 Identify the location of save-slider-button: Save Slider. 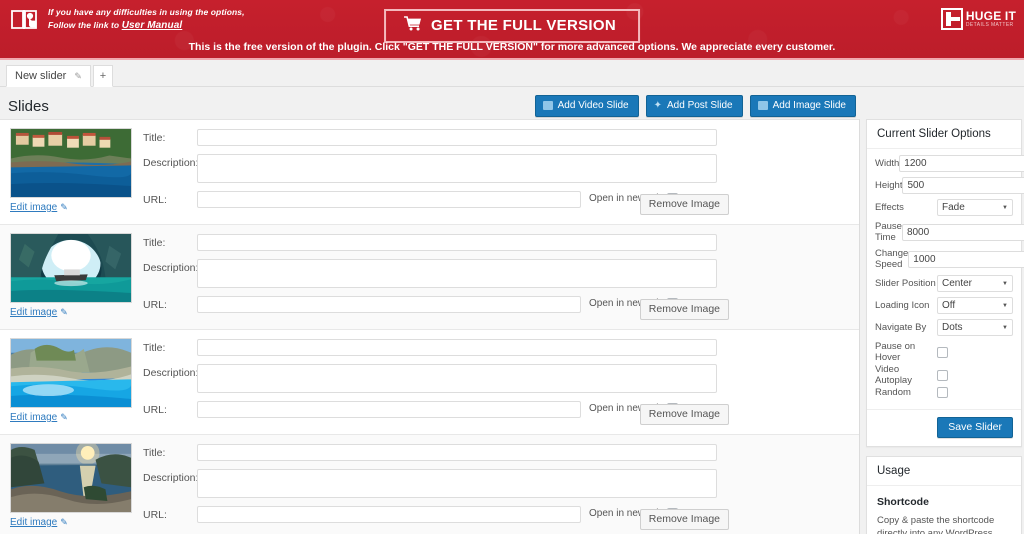
(975, 427).